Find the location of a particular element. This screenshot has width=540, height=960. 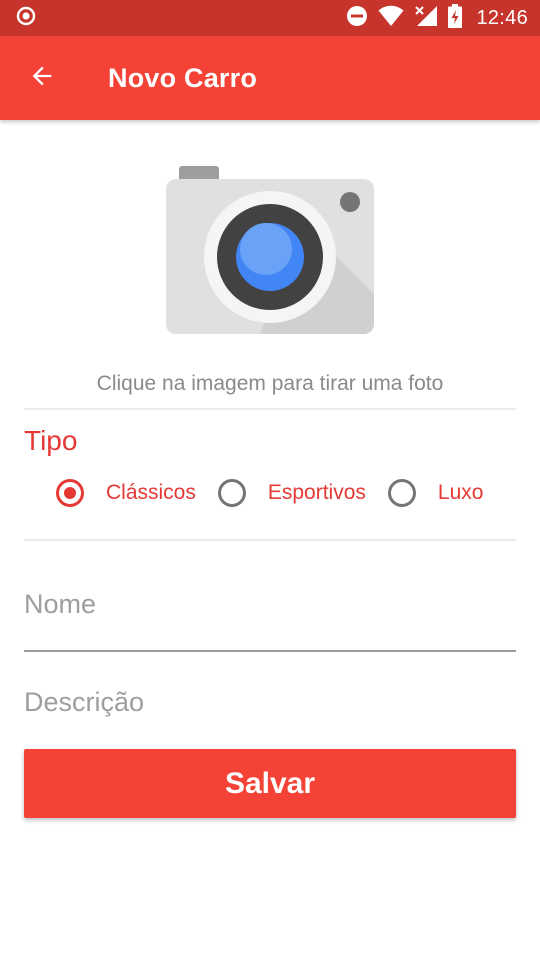

status-time: 12:46 is located at coordinates (502, 17).